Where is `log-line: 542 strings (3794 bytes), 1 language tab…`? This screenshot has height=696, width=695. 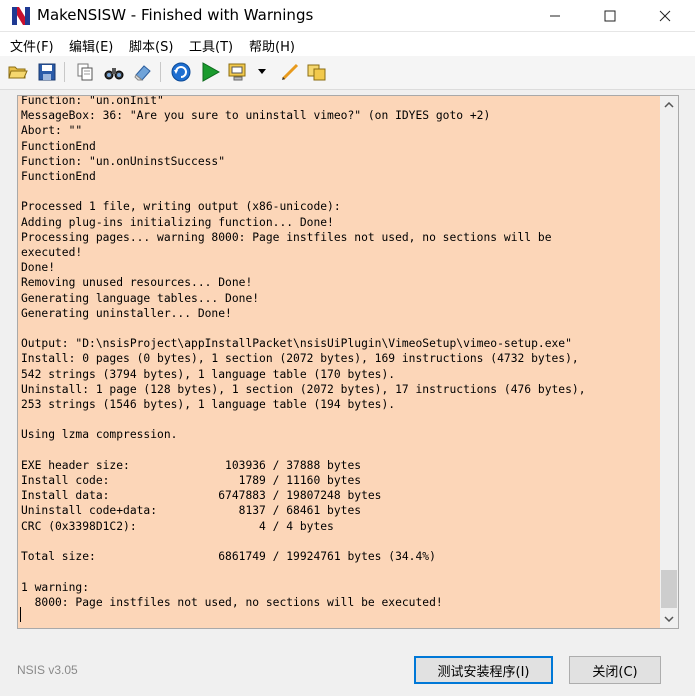 log-line: 542 strings (3794 bytes), 1 language tab… is located at coordinates (208, 374).